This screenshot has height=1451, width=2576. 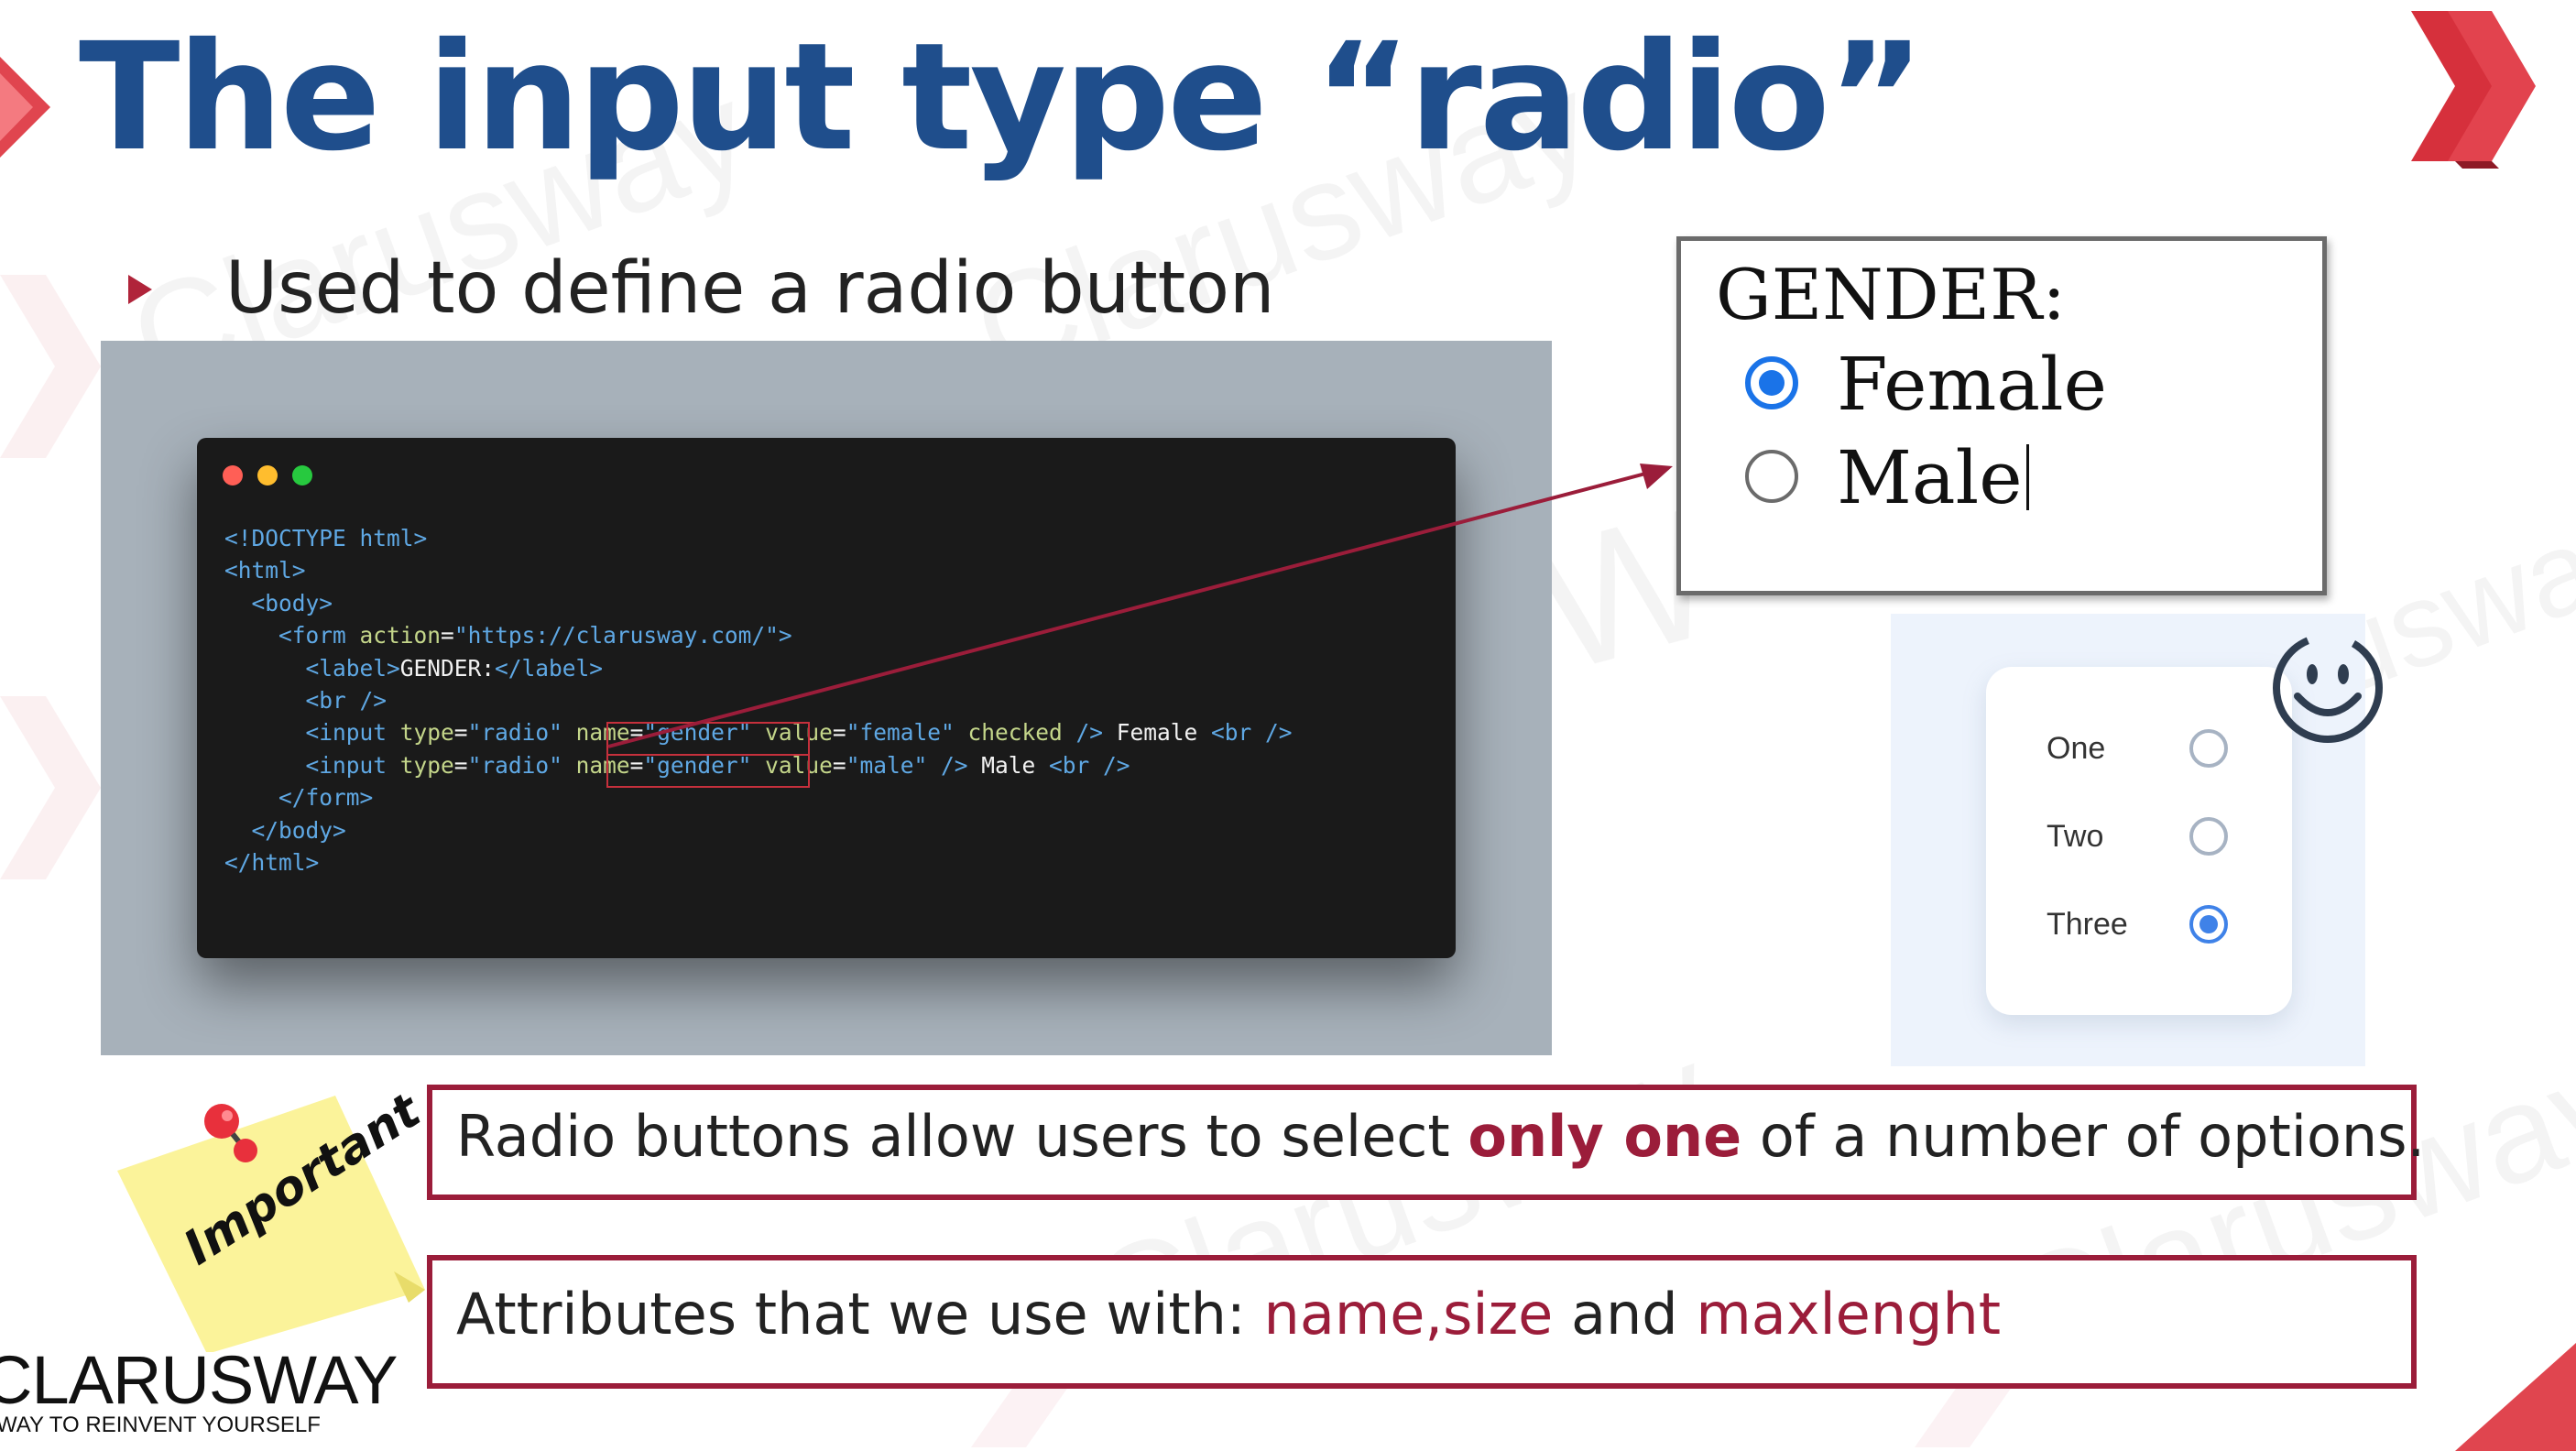 I want to click on radio-button-female, so click(x=1772, y=382).